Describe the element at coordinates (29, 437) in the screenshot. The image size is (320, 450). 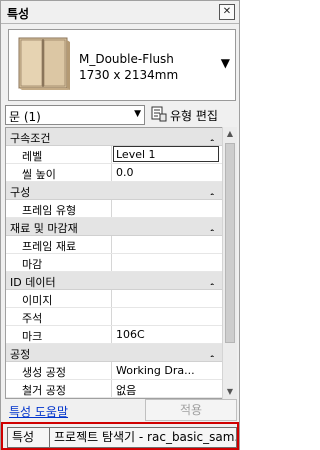
I see `tab-properties: 특성` at that location.